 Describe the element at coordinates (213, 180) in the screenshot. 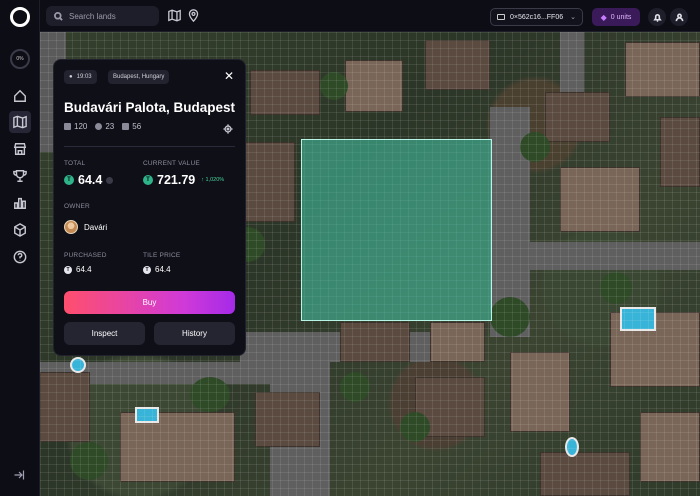

I see `value-change: ↑ 1,020%` at that location.